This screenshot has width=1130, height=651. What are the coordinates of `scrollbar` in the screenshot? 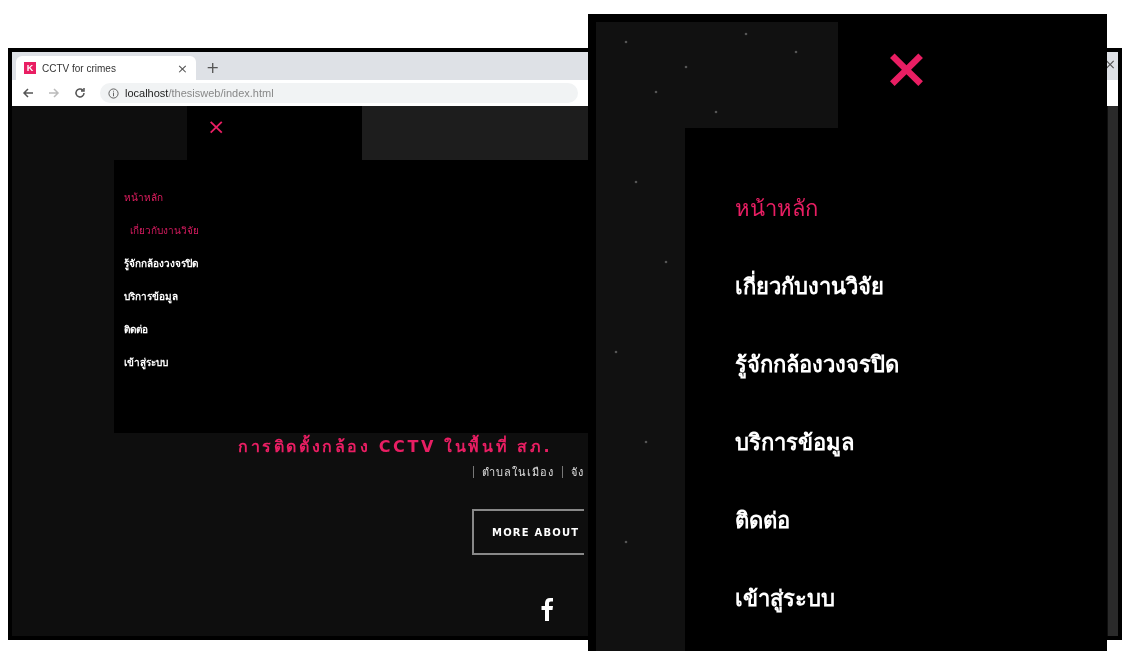 It's located at (1113, 371).